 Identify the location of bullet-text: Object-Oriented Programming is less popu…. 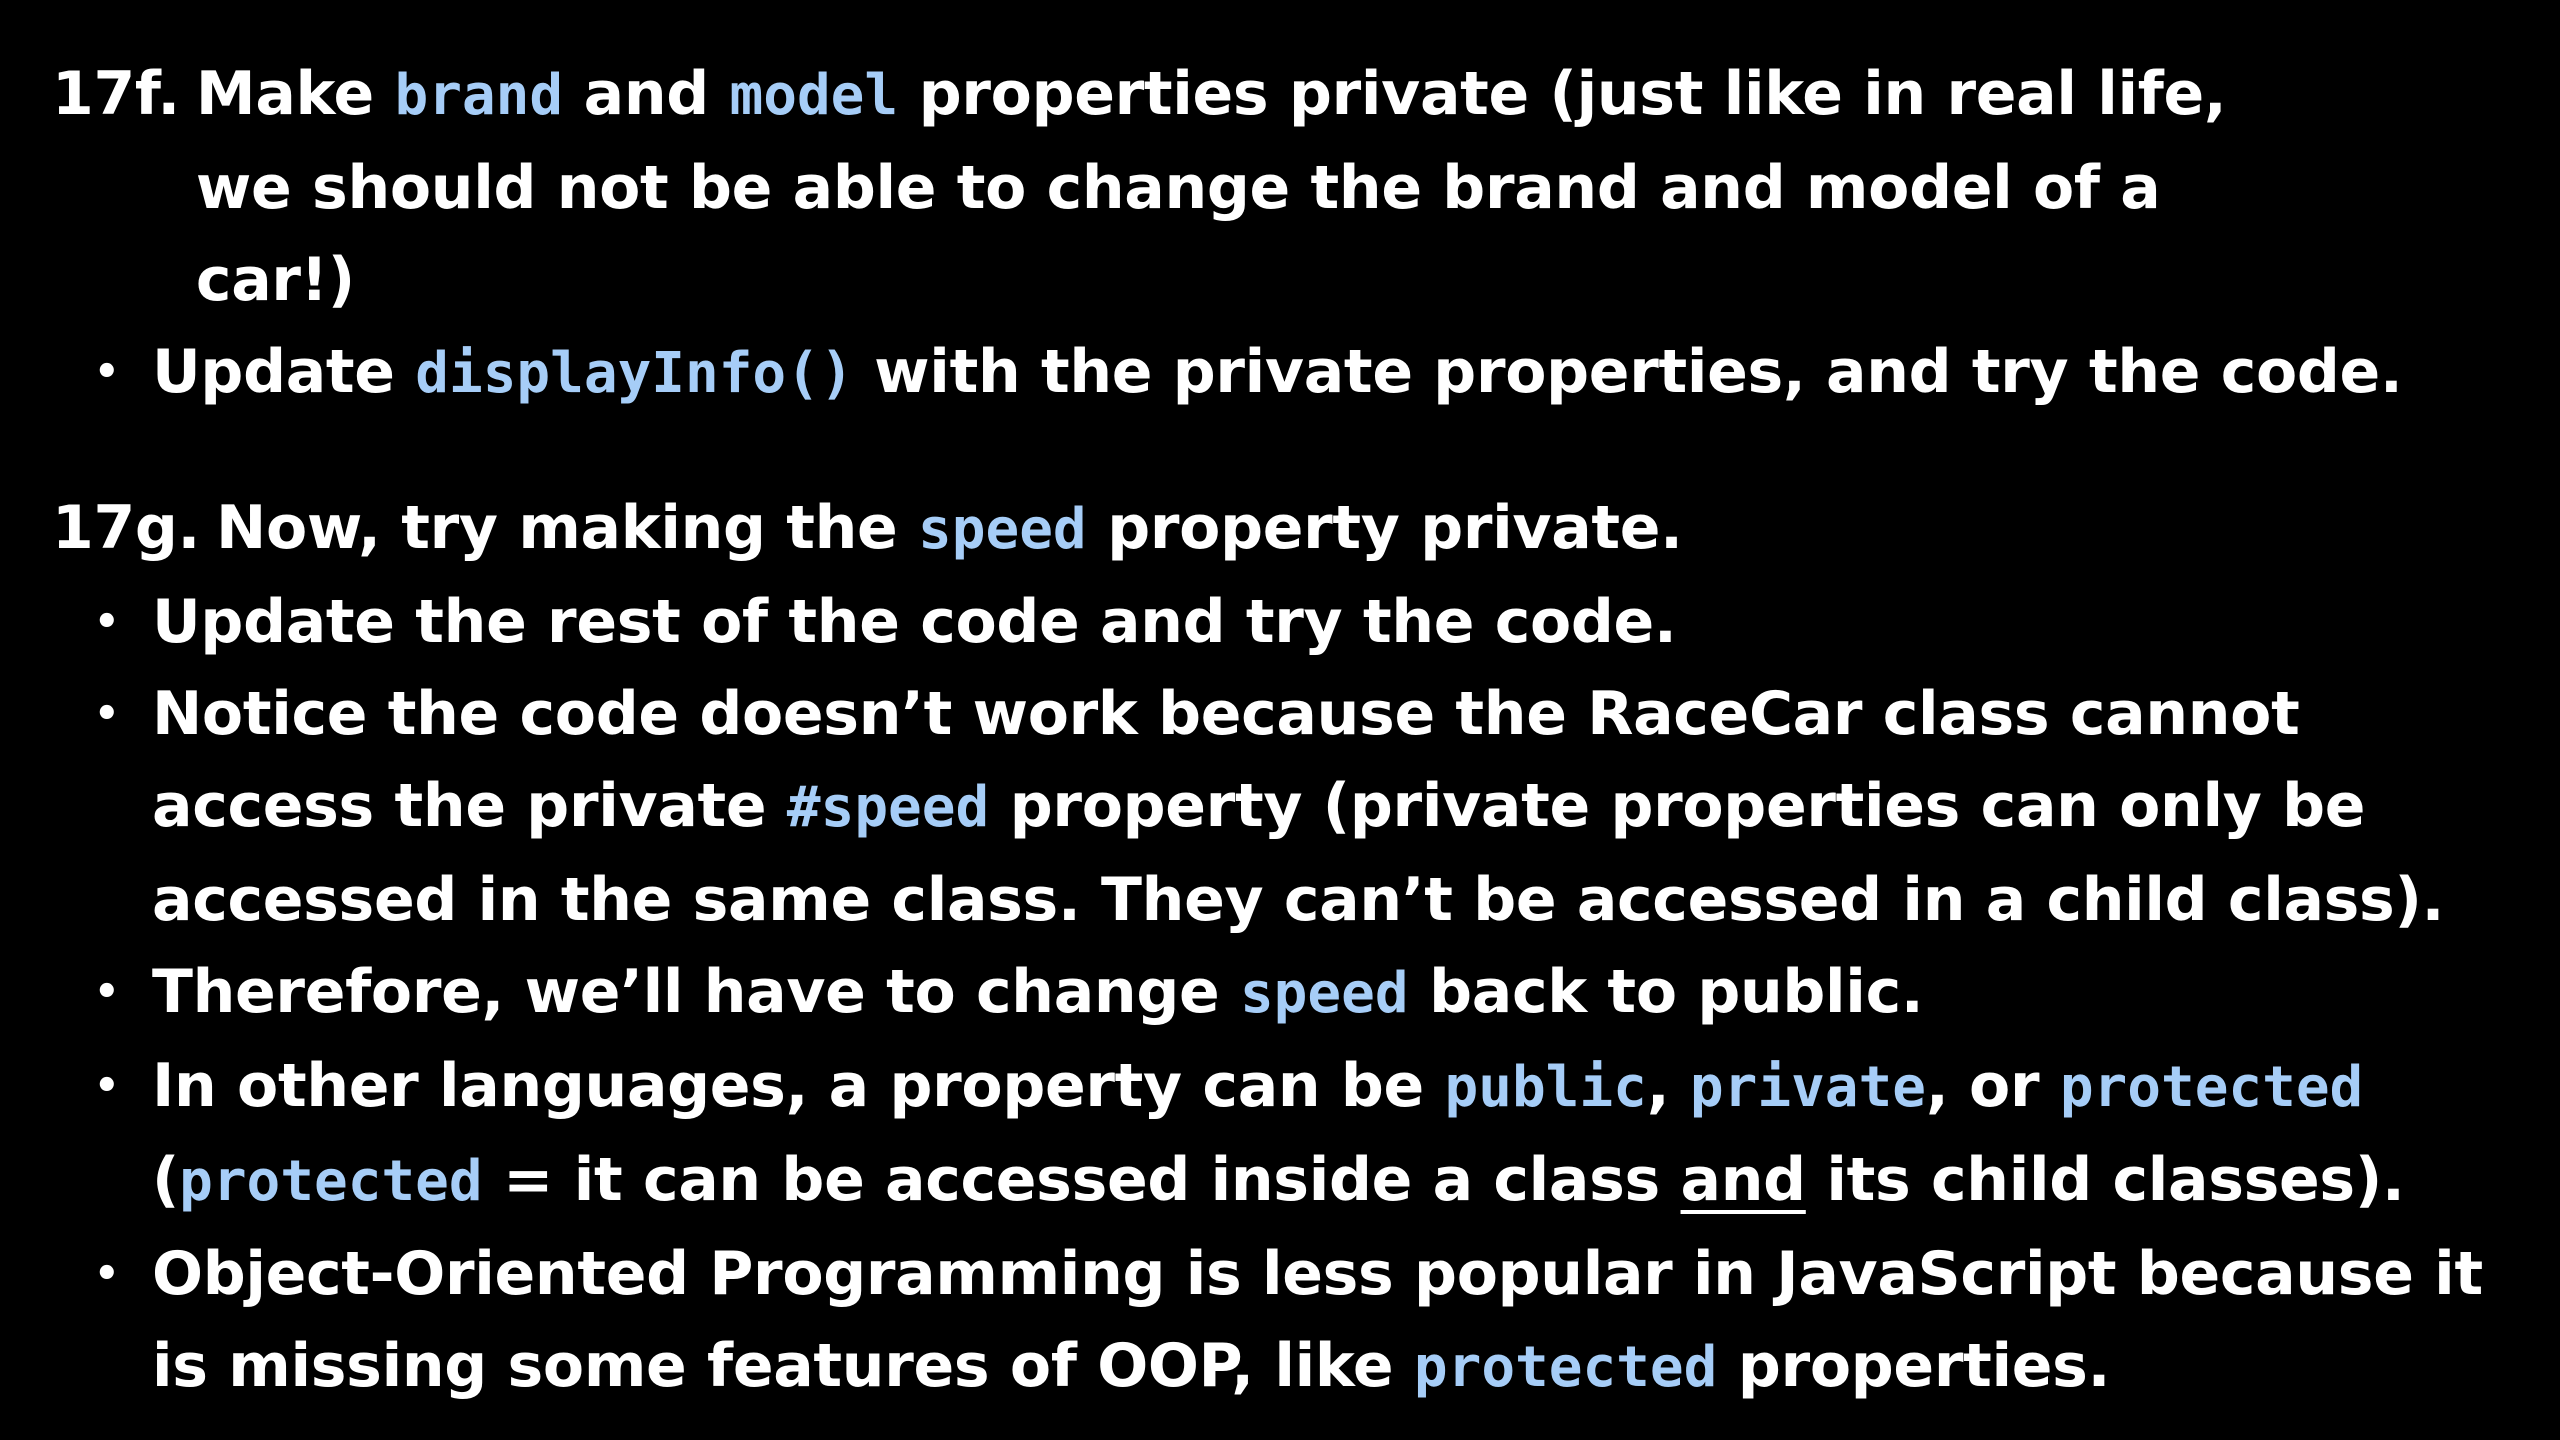
(1317, 1320).